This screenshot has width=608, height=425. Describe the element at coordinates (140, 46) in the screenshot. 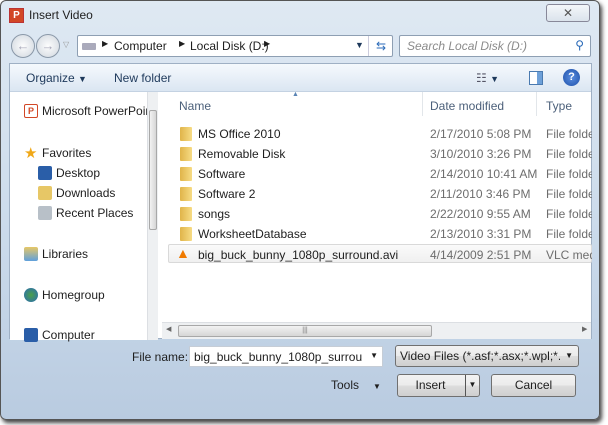

I see `breadcrumb-computer: Computer` at that location.